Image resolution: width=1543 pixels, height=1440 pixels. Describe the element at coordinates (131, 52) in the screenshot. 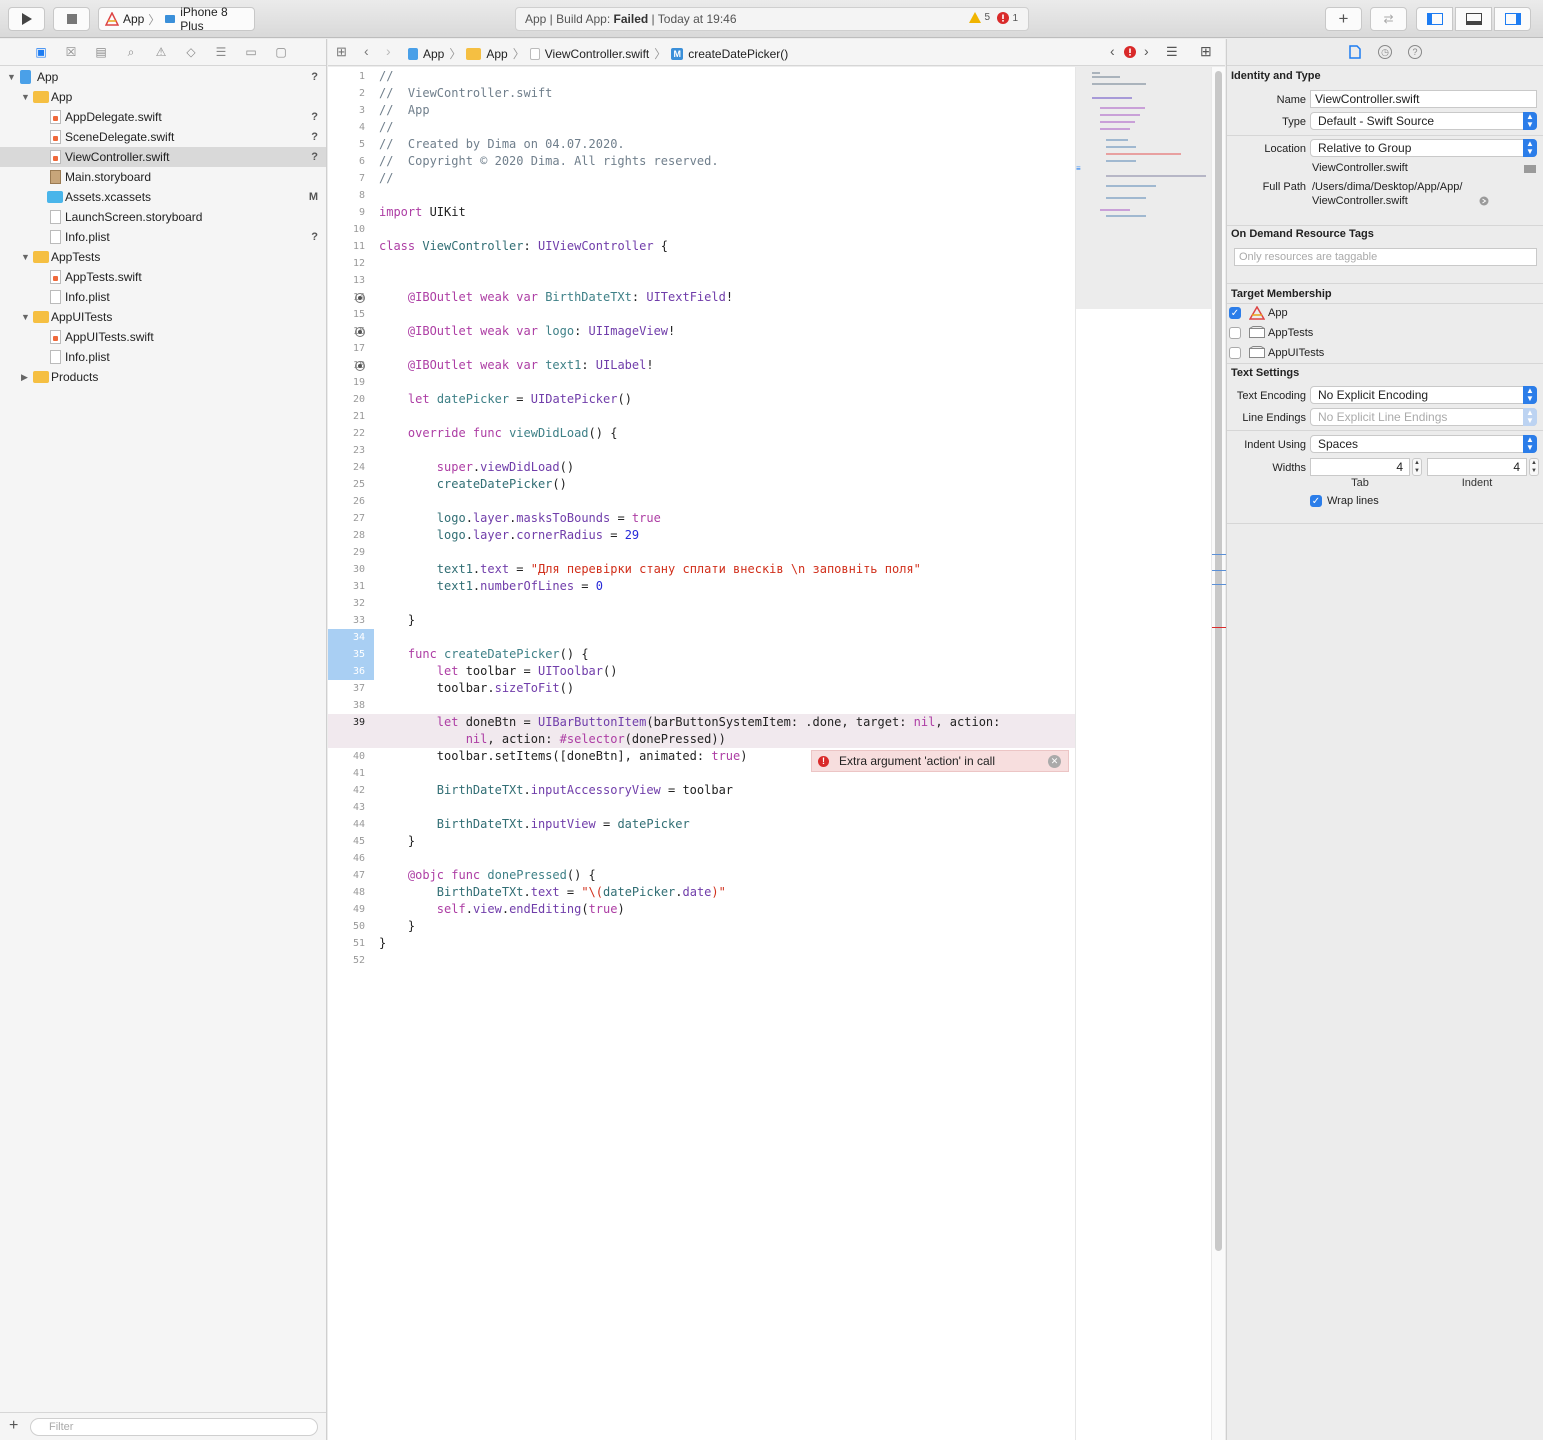

I see `search-icon: ⌕` at that location.